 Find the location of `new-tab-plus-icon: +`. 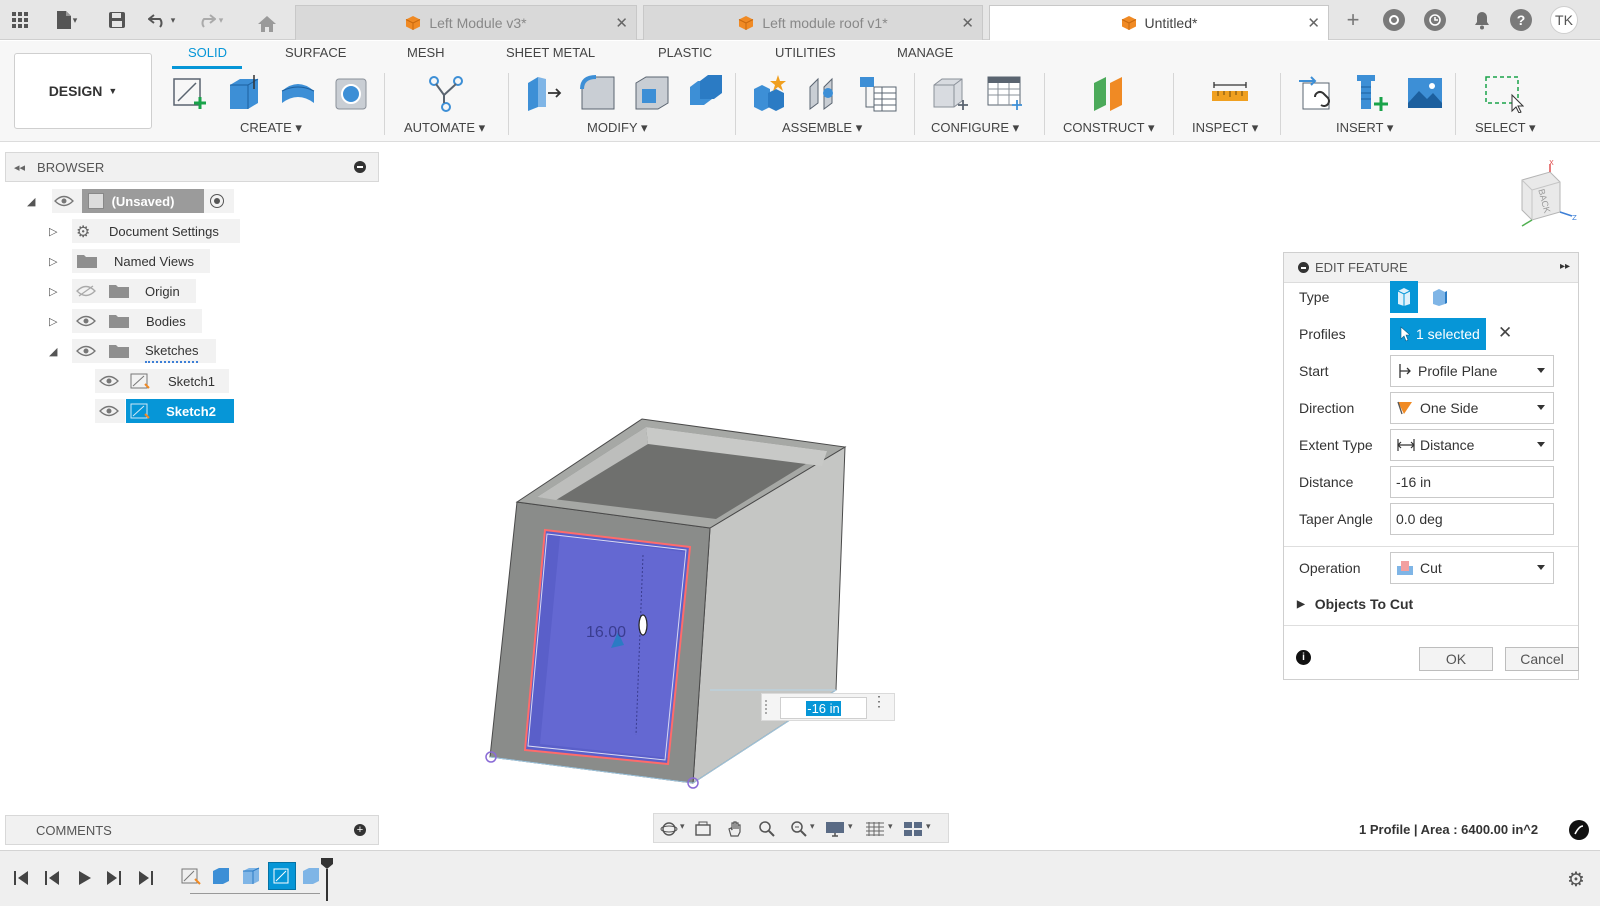

new-tab-plus-icon: + is located at coordinates (1353, 19).